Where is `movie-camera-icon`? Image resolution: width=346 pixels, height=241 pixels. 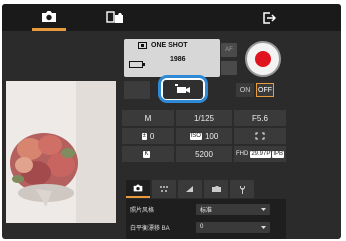 movie-camera-icon is located at coordinates (182, 88).